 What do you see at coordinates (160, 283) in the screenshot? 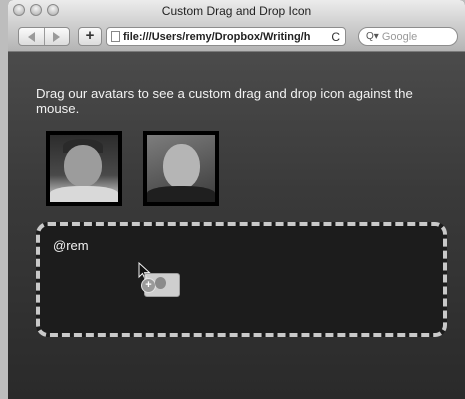
I see `drag-avatar-thumbnail` at bounding box center [160, 283].